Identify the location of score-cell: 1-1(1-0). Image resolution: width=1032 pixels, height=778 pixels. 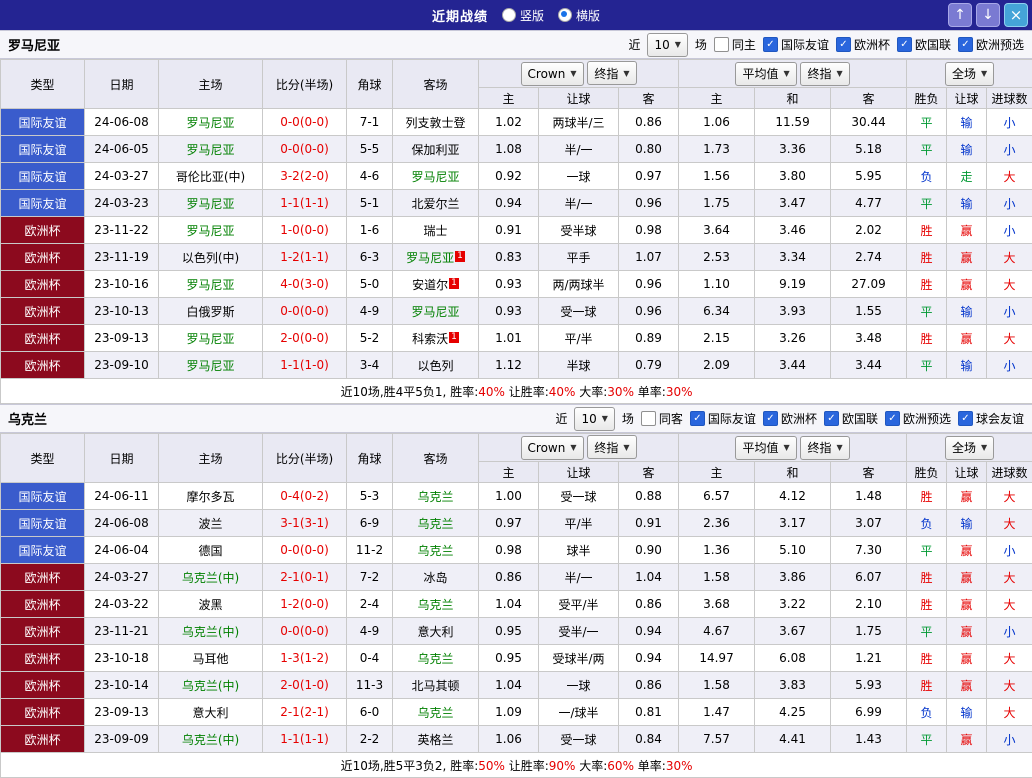
(305, 365).